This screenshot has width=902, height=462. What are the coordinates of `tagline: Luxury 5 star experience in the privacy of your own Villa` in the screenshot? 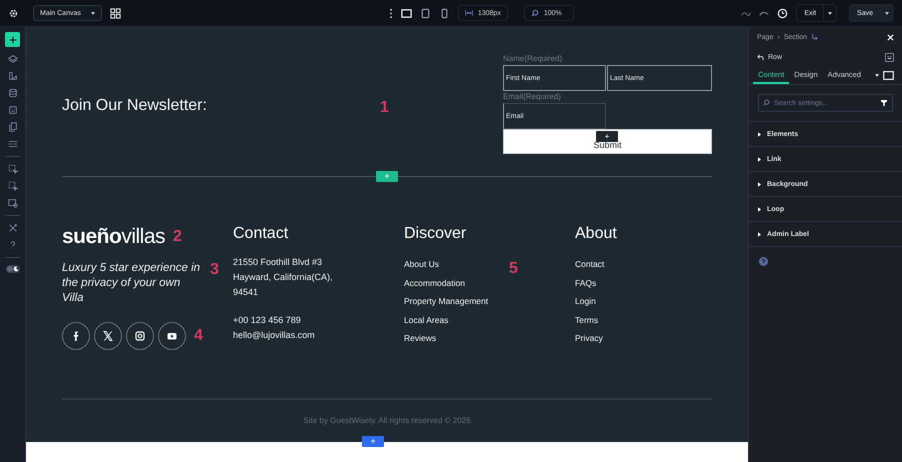 It's located at (132, 283).